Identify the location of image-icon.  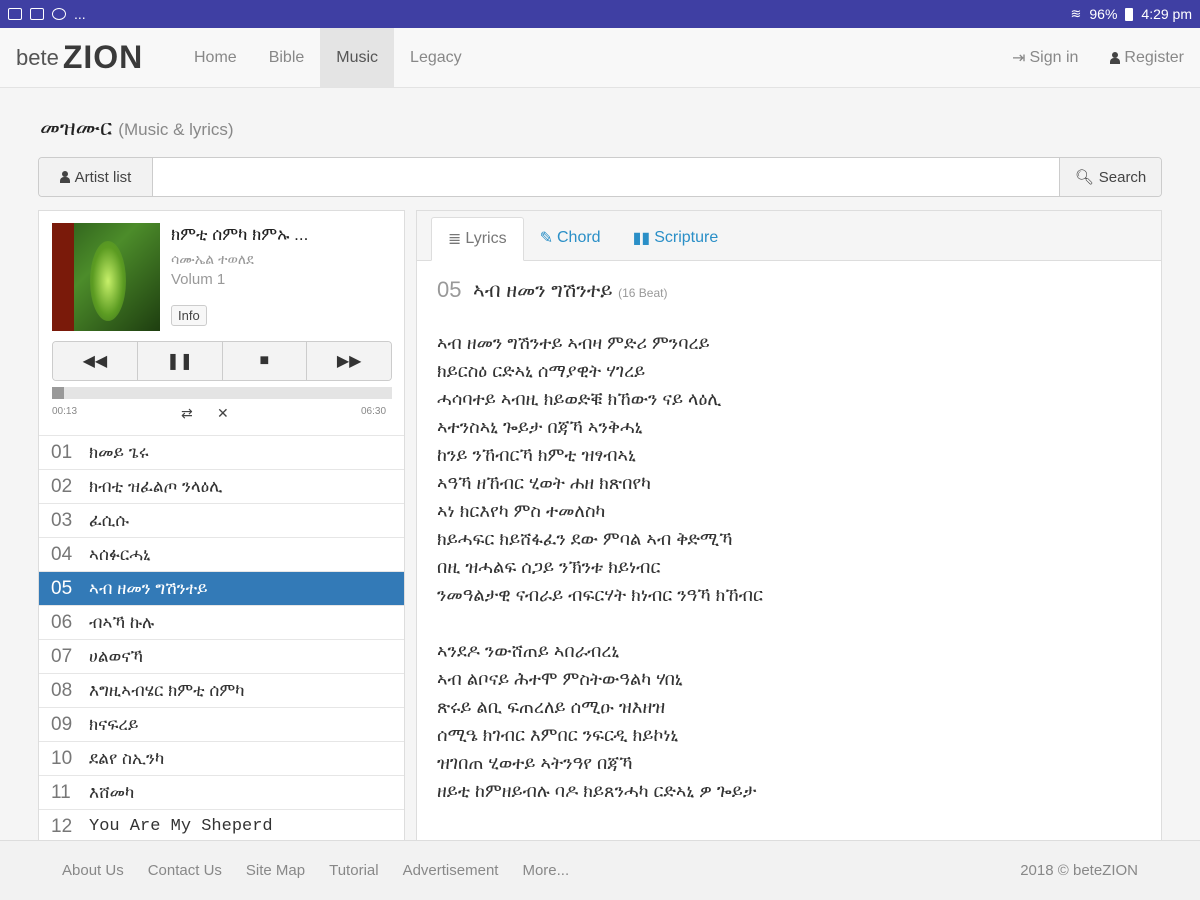
(37, 14).